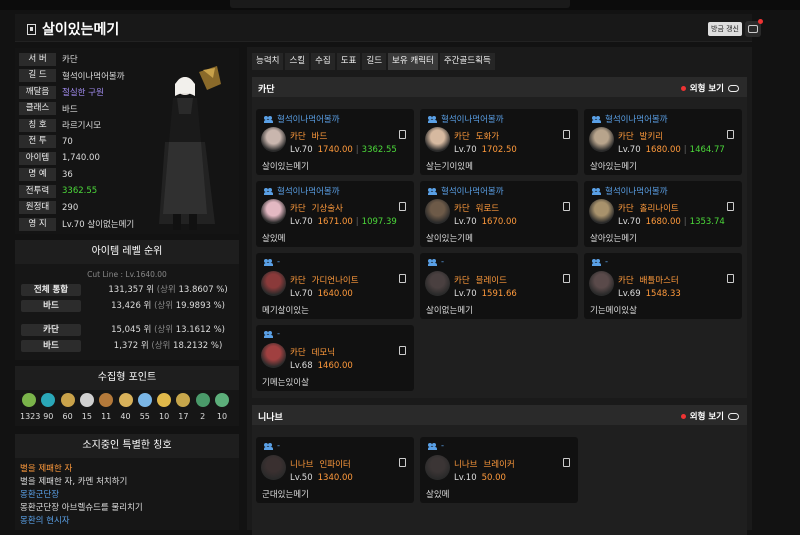 The height and width of the screenshot is (535, 800). Describe the element at coordinates (268, 61) in the screenshot. I see `tab-0: 능력치` at that location.